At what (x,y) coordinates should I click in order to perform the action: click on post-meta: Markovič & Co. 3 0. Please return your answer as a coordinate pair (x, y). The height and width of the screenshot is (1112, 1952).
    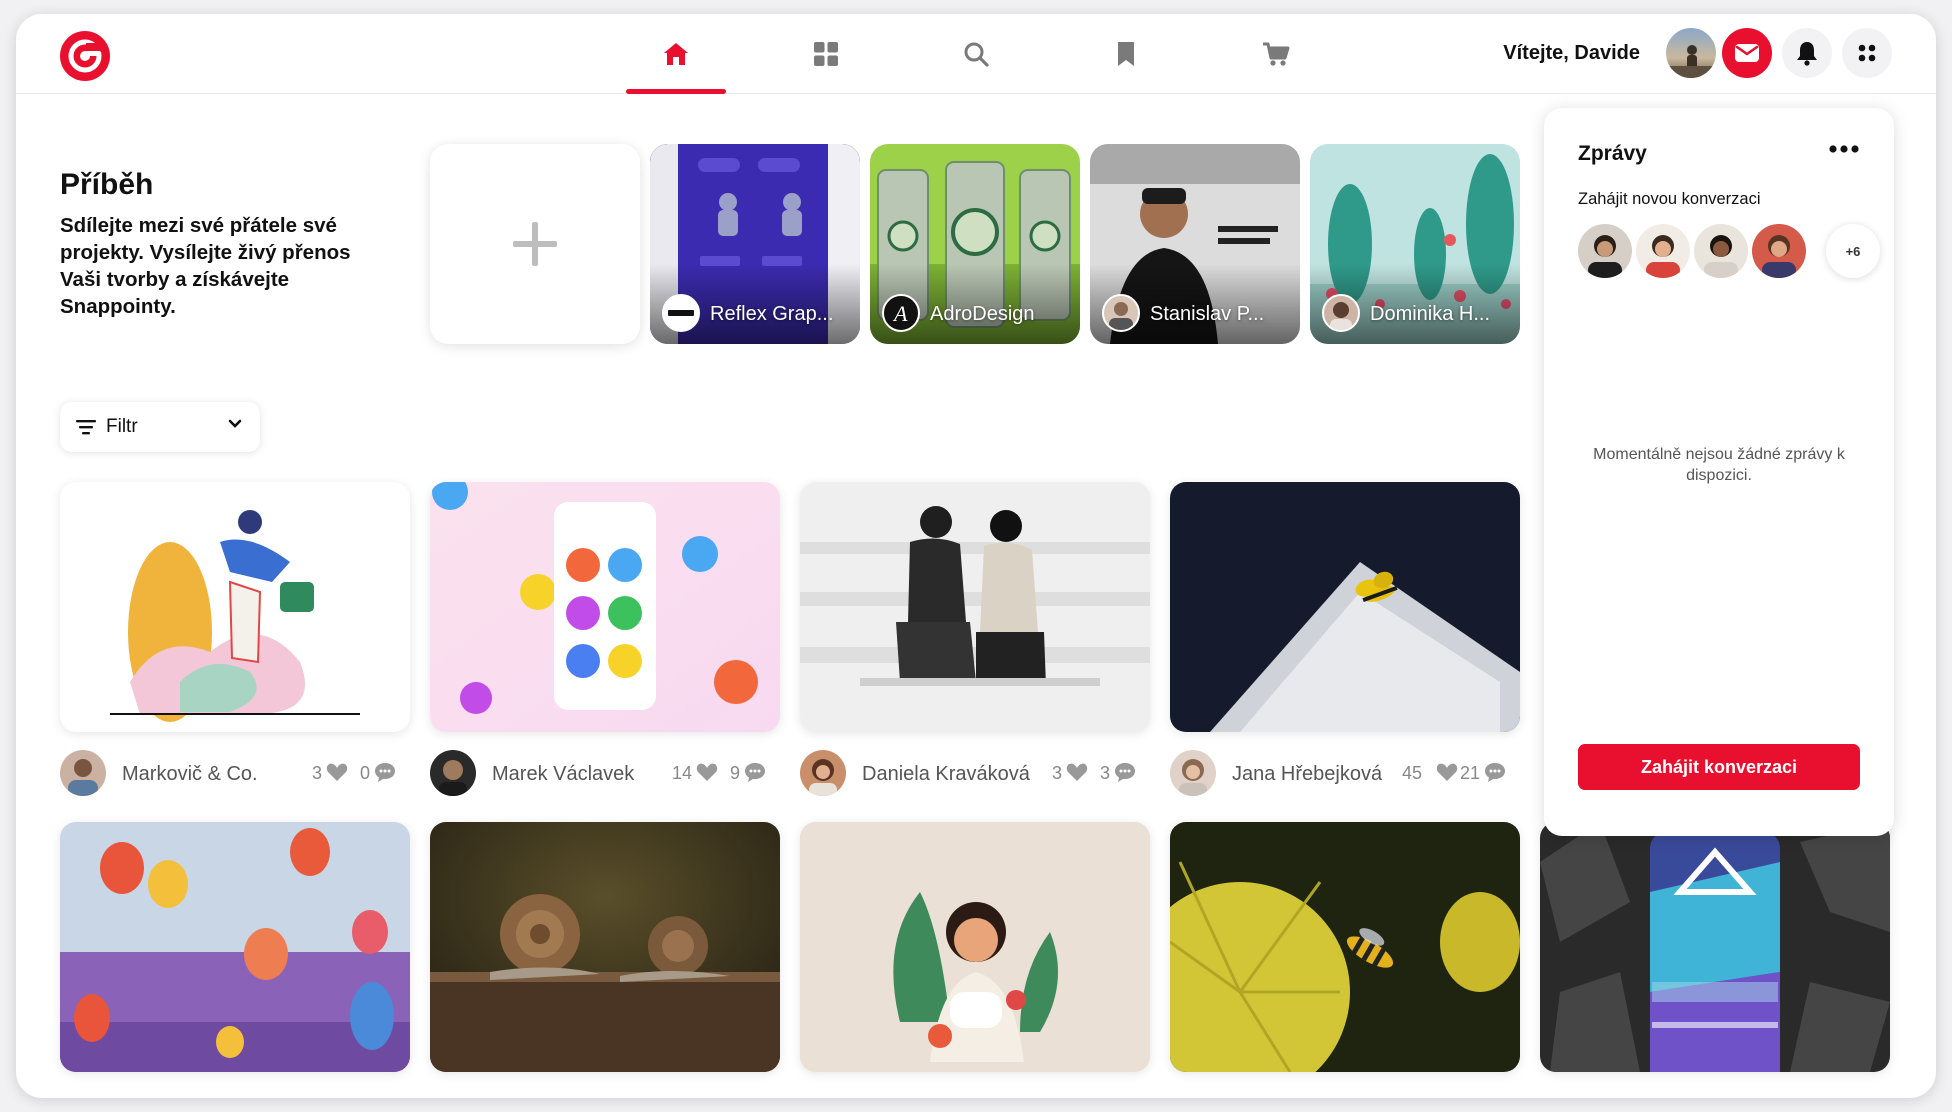
    Looking at the image, I should click on (235, 772).